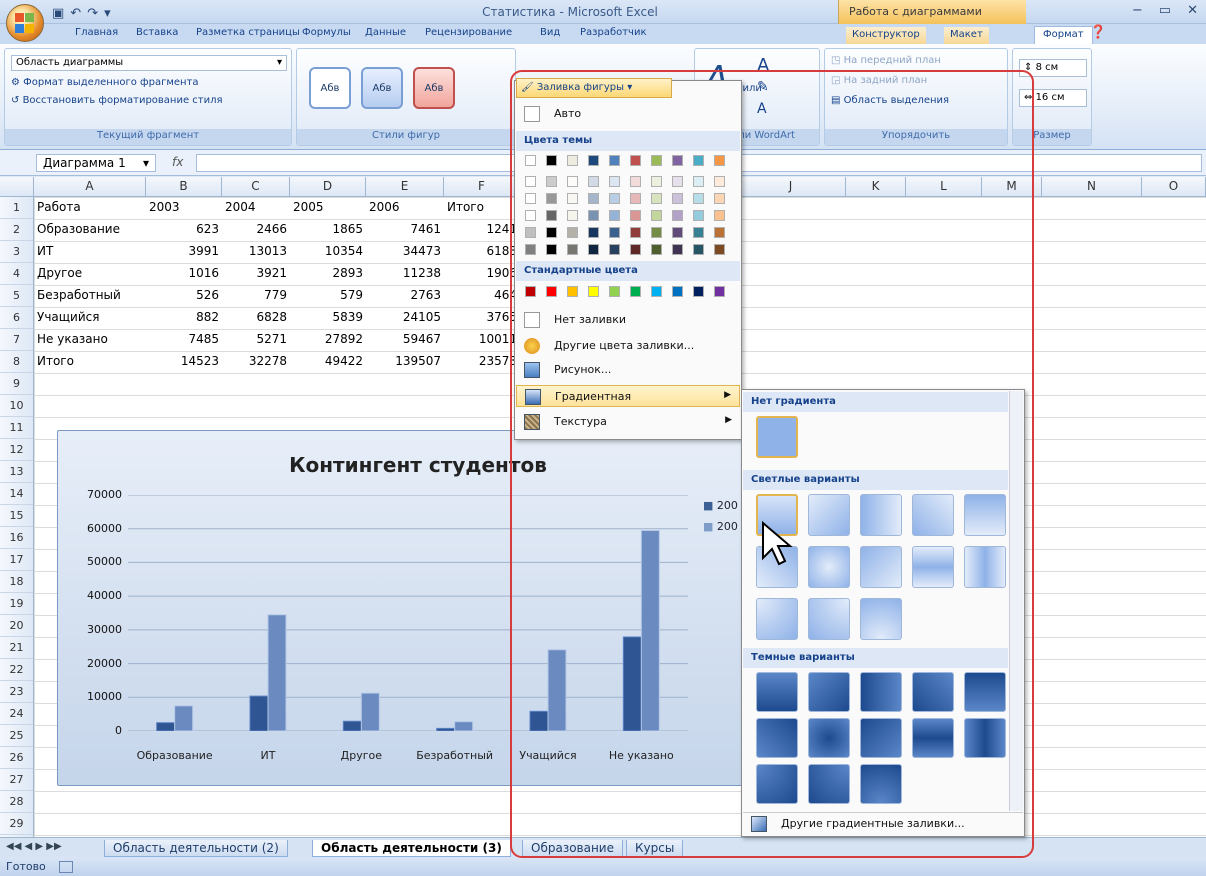  What do you see at coordinates (405, 252) in the screenshot?
I see `table-cell: 34473` at bounding box center [405, 252].